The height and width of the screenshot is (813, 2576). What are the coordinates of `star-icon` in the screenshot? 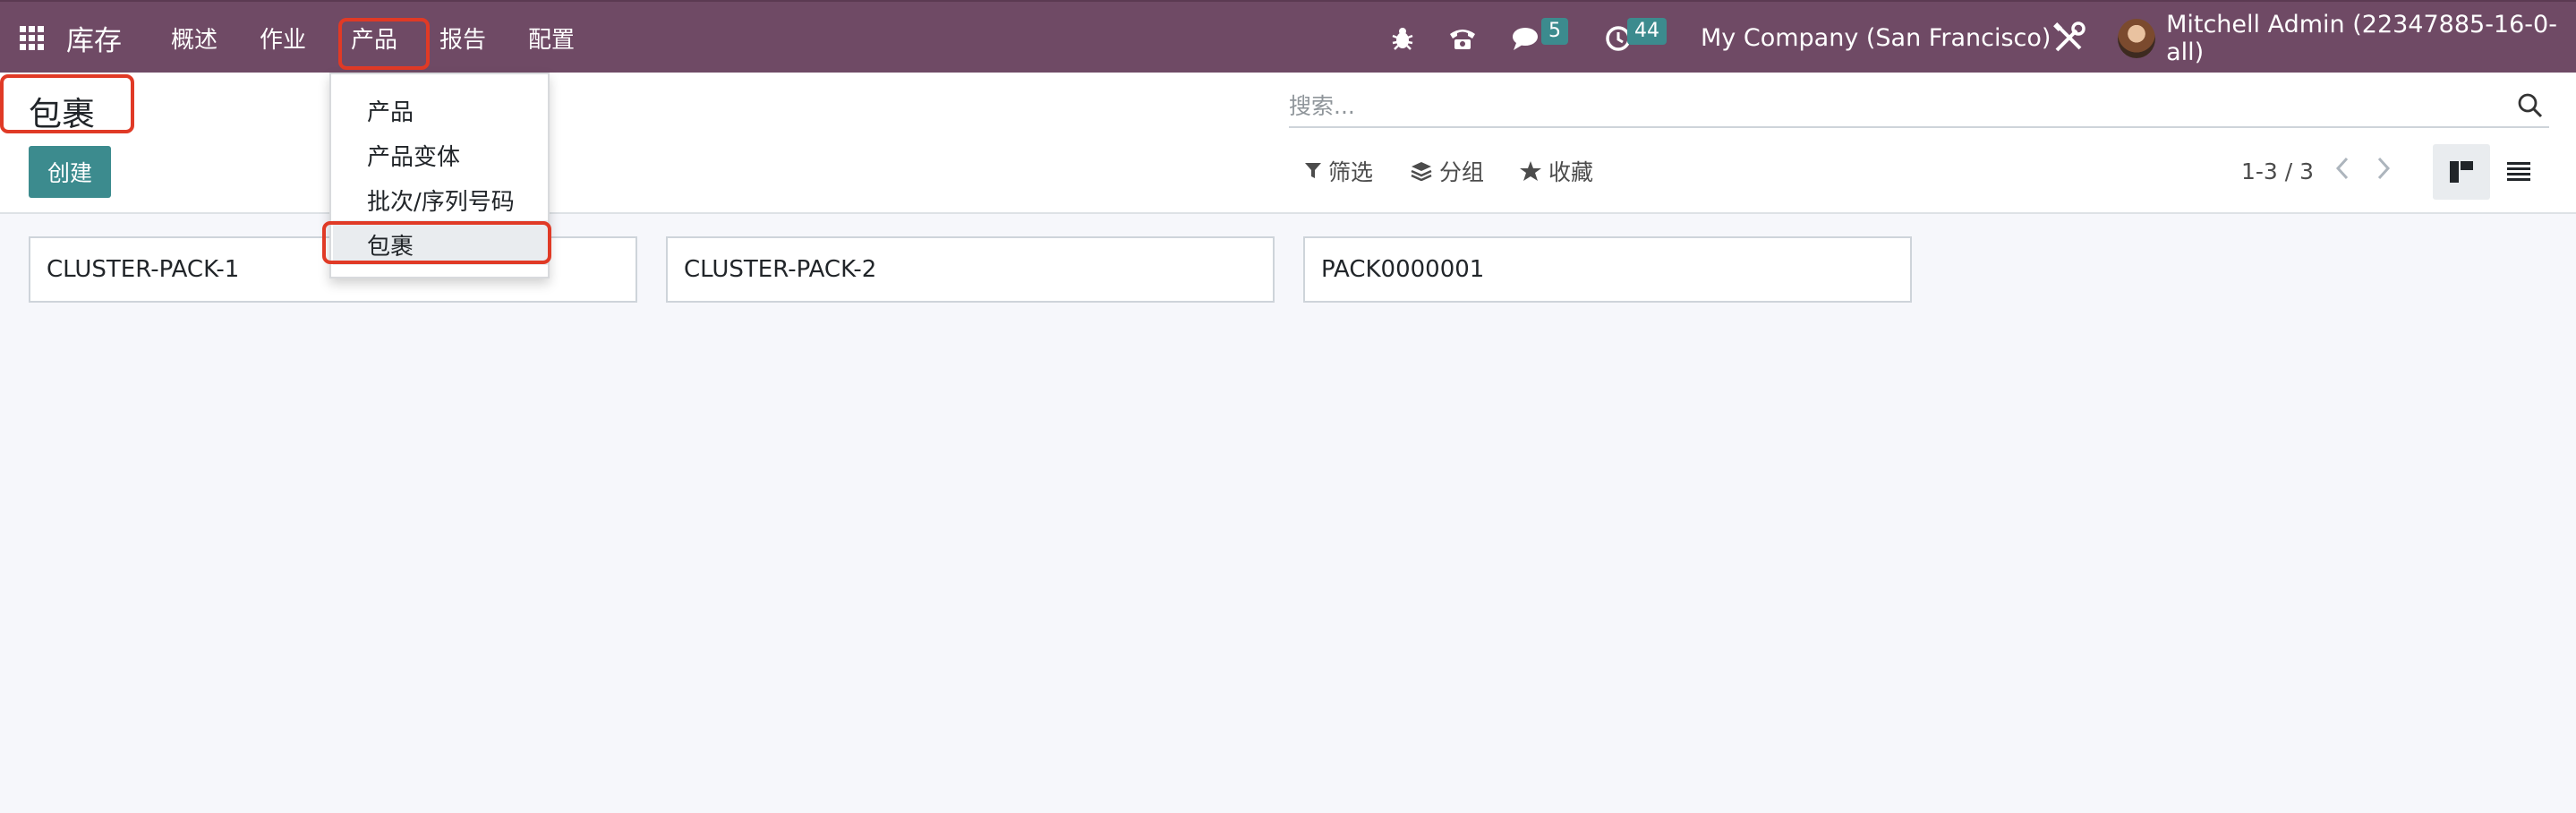 It's located at (1530, 171).